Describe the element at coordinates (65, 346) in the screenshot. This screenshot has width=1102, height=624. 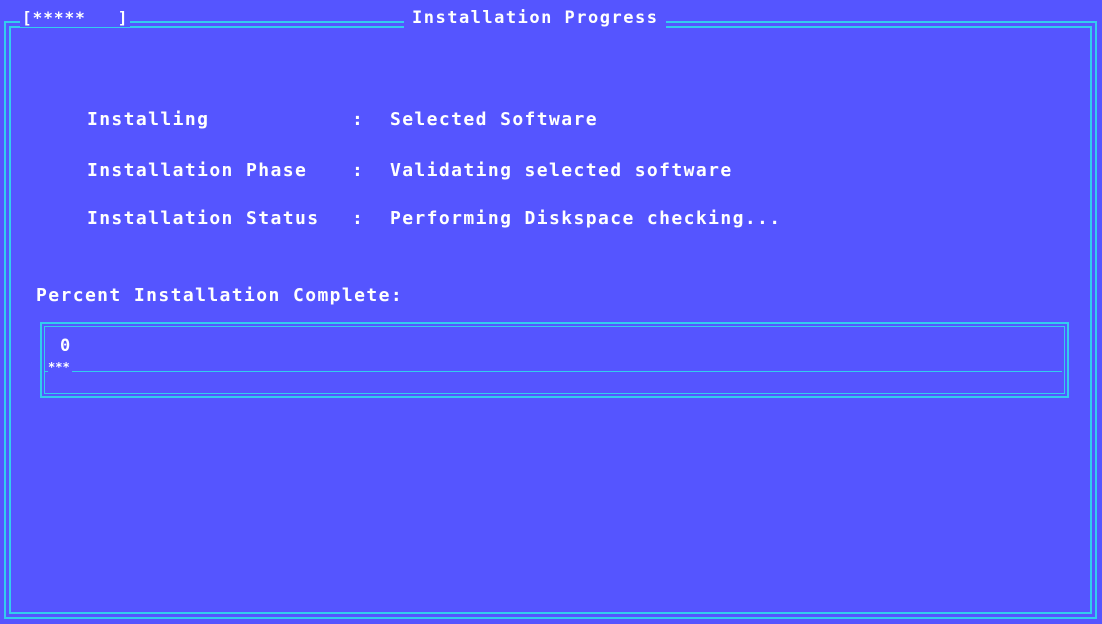
I see `progress-percent-value: 0` at that location.